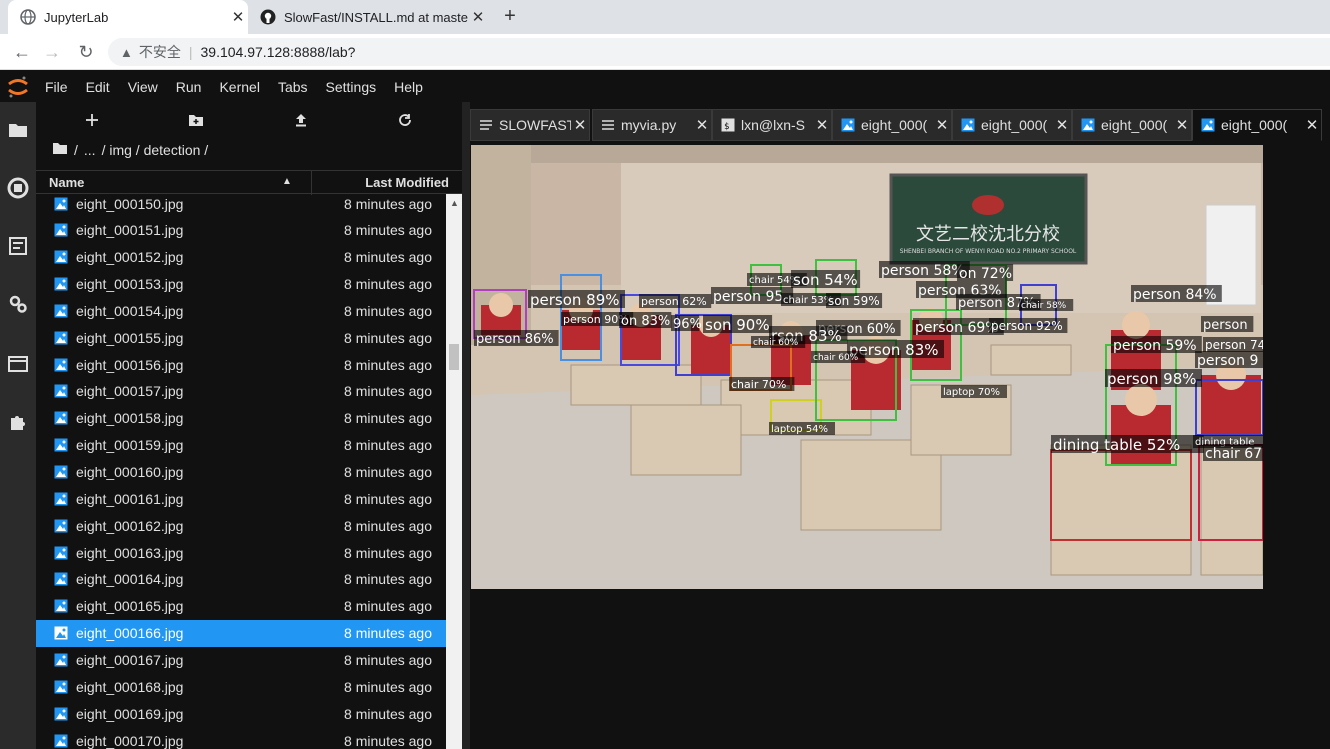 This screenshot has height=749, width=1330. Describe the element at coordinates (454, 203) in the screenshot. I see `scroll-up-icon: ▲` at that location.